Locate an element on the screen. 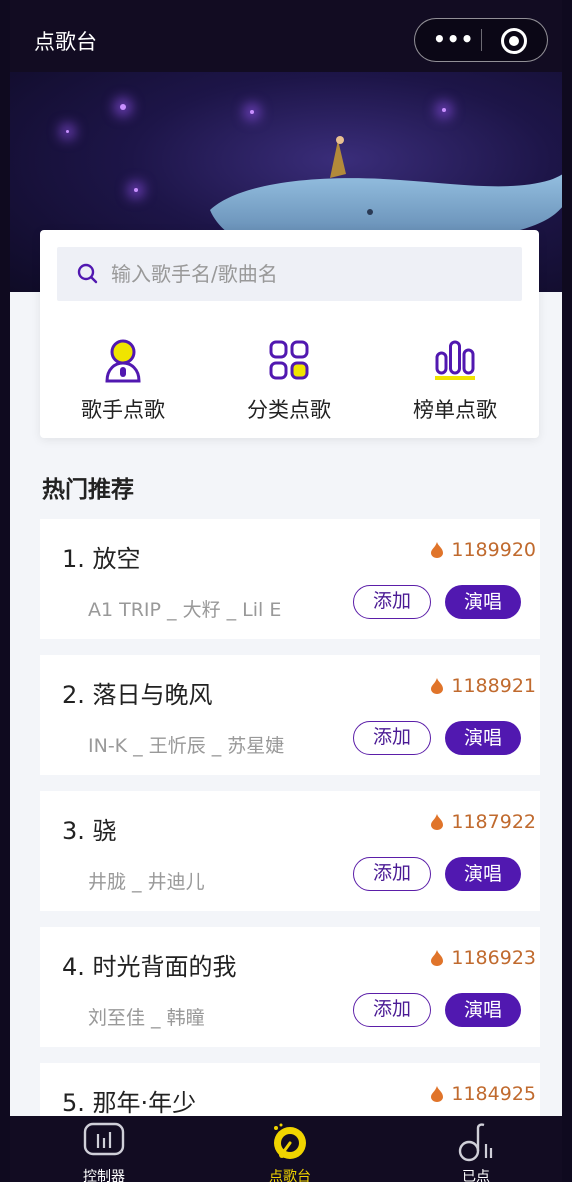 Image resolution: width=572 pixels, height=1182 pixels. heat-count: 1186923 is located at coordinates (483, 958).